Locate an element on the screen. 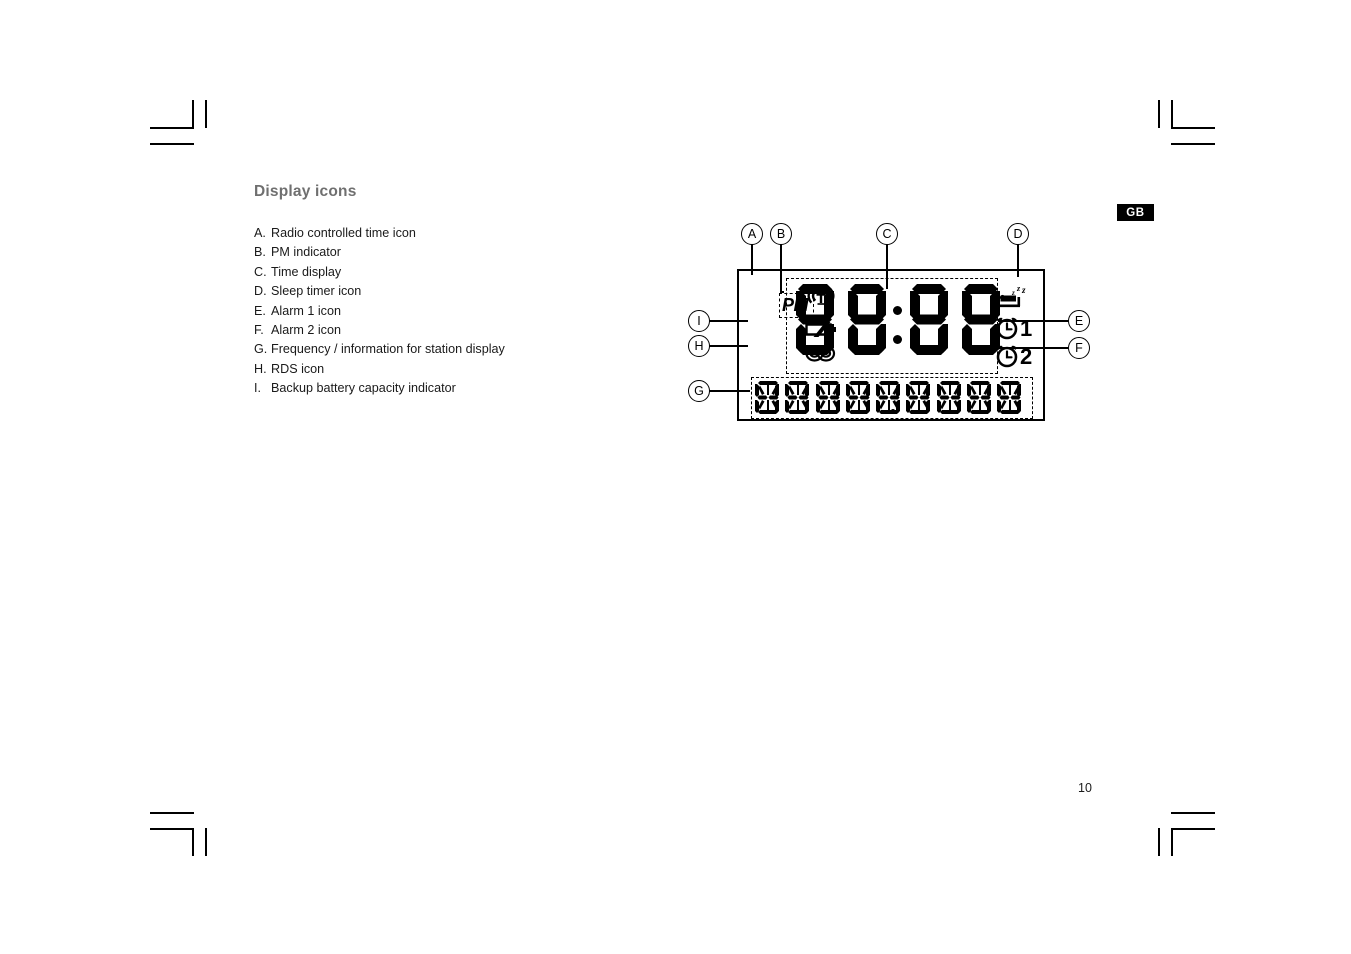 Image resolution: width=1351 pixels, height=954 pixels. rds-icon is located at coordinates (820, 356).